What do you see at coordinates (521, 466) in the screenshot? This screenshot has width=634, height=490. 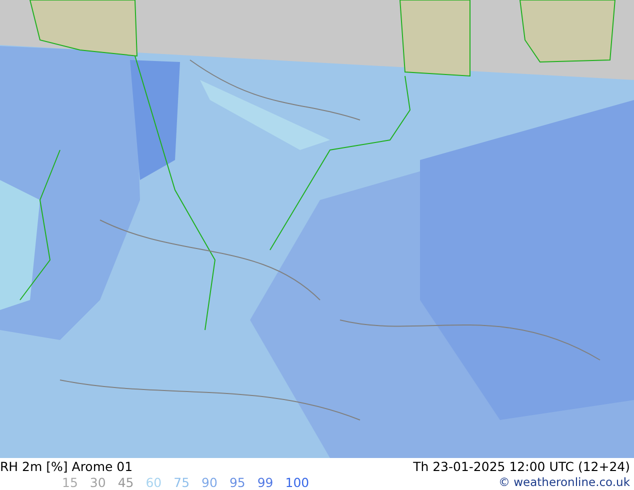 I see `valid-time: Th 23-01-2025 12:00 UTC (12+24)` at bounding box center [521, 466].